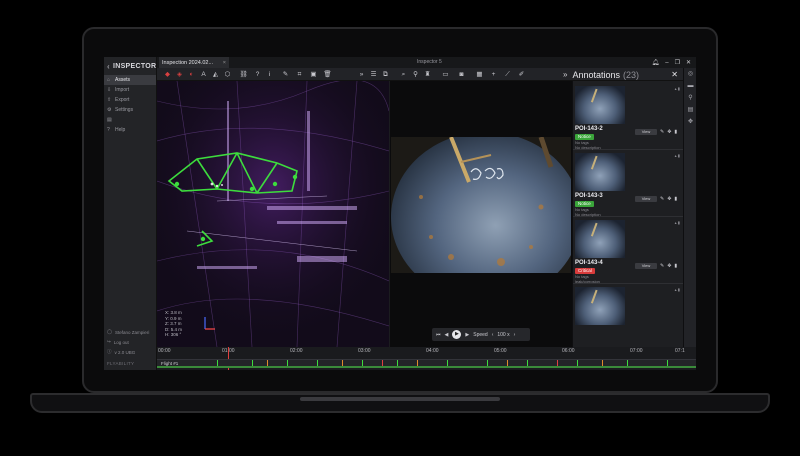 This screenshot has height=456, width=800. Describe the element at coordinates (479, 74) in the screenshot. I see `grid-icon: ▦` at that location.